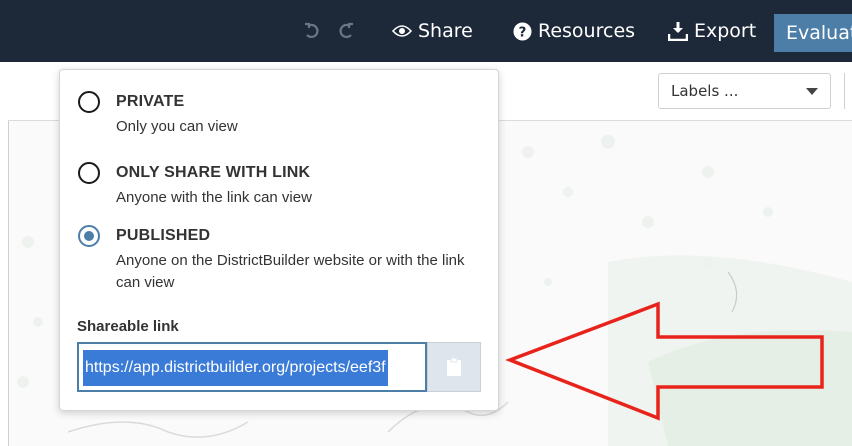 This screenshot has width=852, height=446. I want to click on resources-button: ? Resources, so click(574, 31).